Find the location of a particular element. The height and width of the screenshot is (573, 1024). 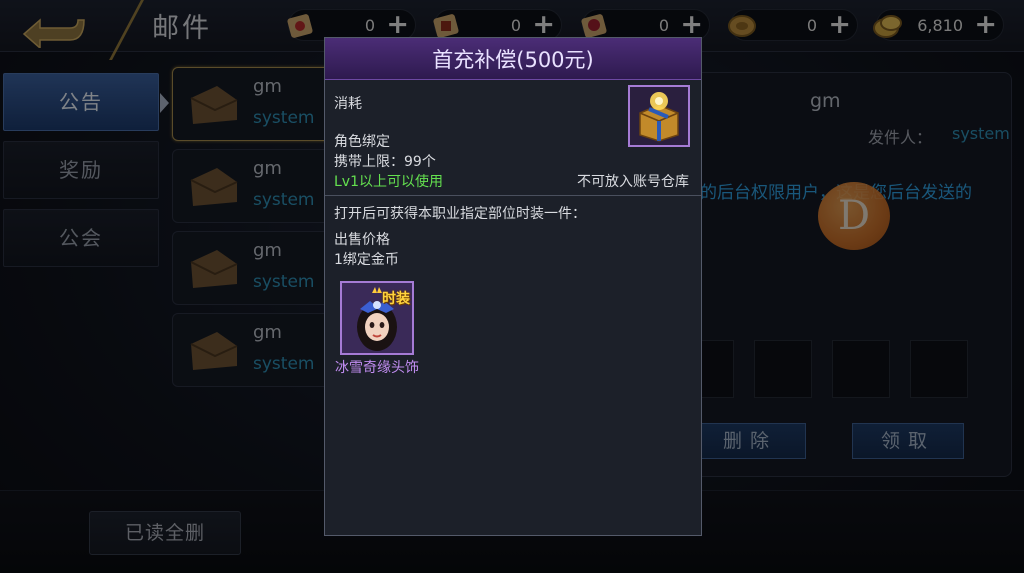

item-price-label: 出售价格 is located at coordinates (362, 240).